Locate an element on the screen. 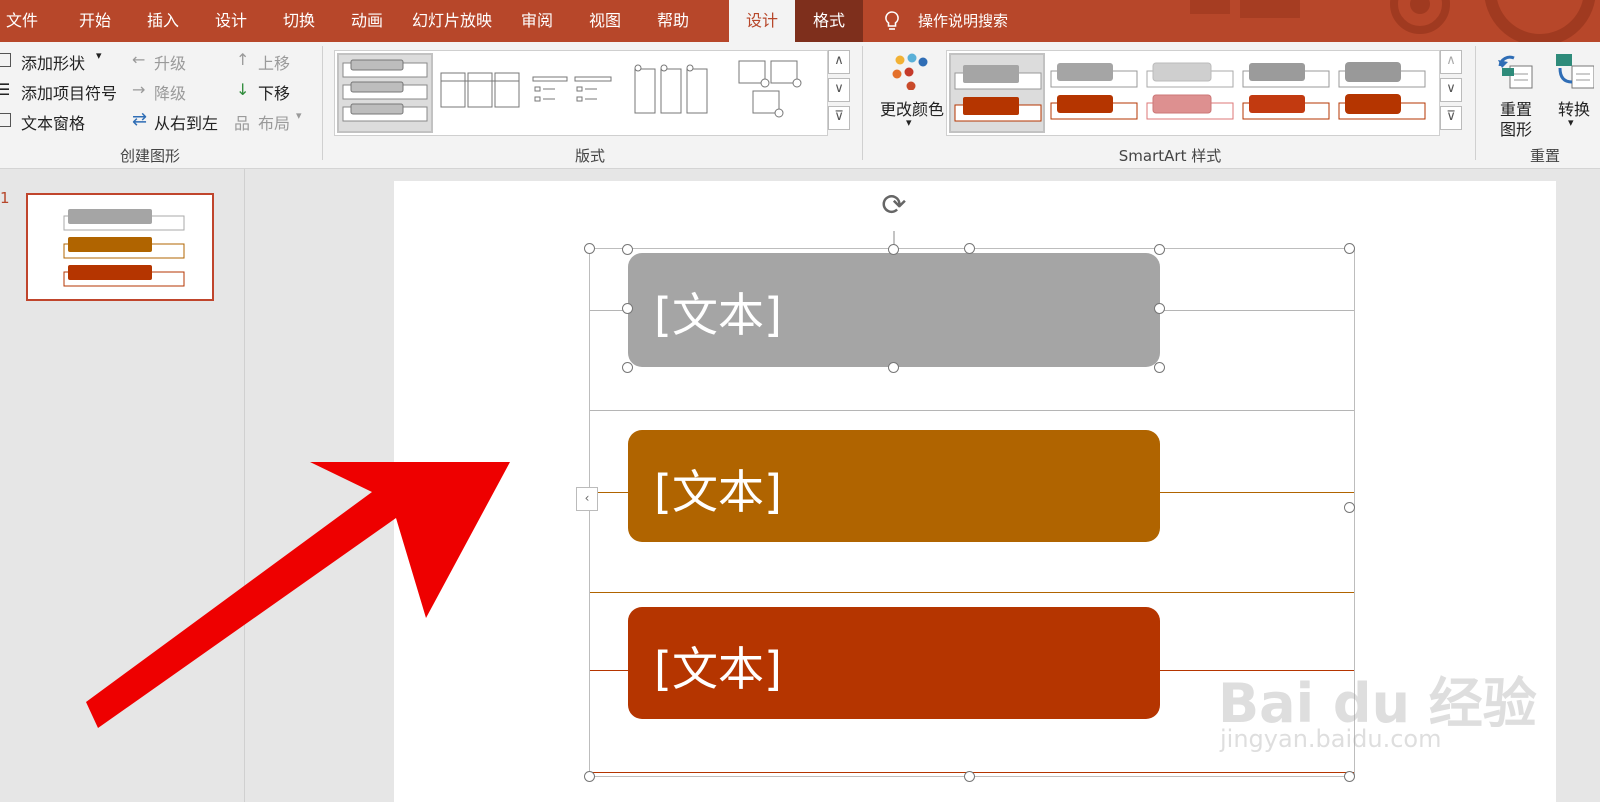  add-shape-button: 添加形状 ▾ is located at coordinates (58, 61).